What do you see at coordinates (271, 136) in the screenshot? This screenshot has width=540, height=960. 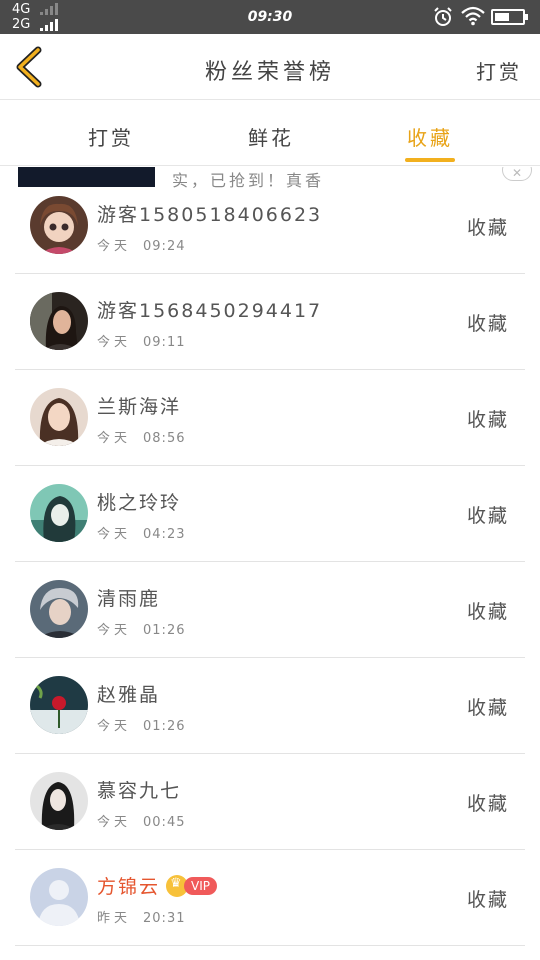 I see `tab-flowers: 鲜花` at bounding box center [271, 136].